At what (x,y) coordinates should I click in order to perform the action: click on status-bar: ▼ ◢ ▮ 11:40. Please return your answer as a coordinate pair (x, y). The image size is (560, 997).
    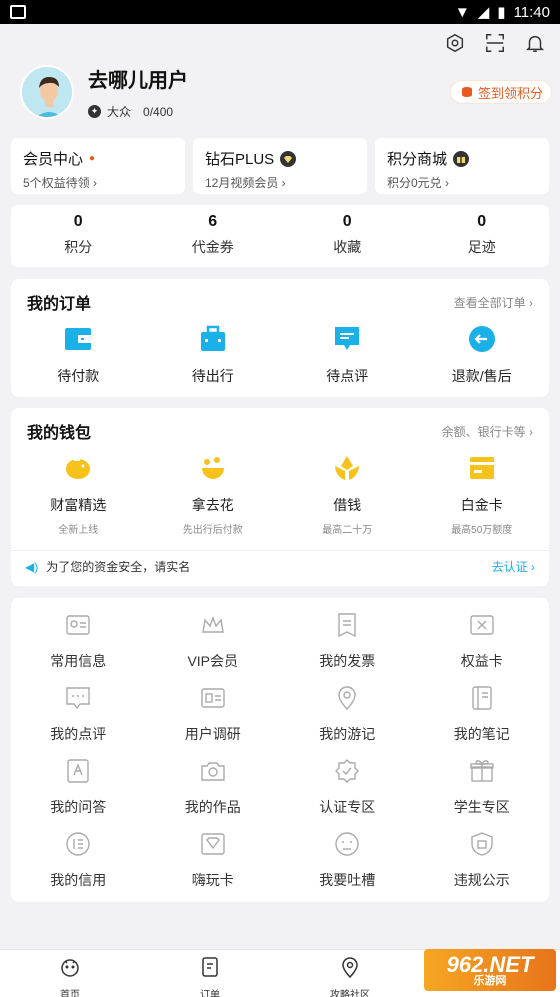
    Looking at the image, I should click on (280, 12).